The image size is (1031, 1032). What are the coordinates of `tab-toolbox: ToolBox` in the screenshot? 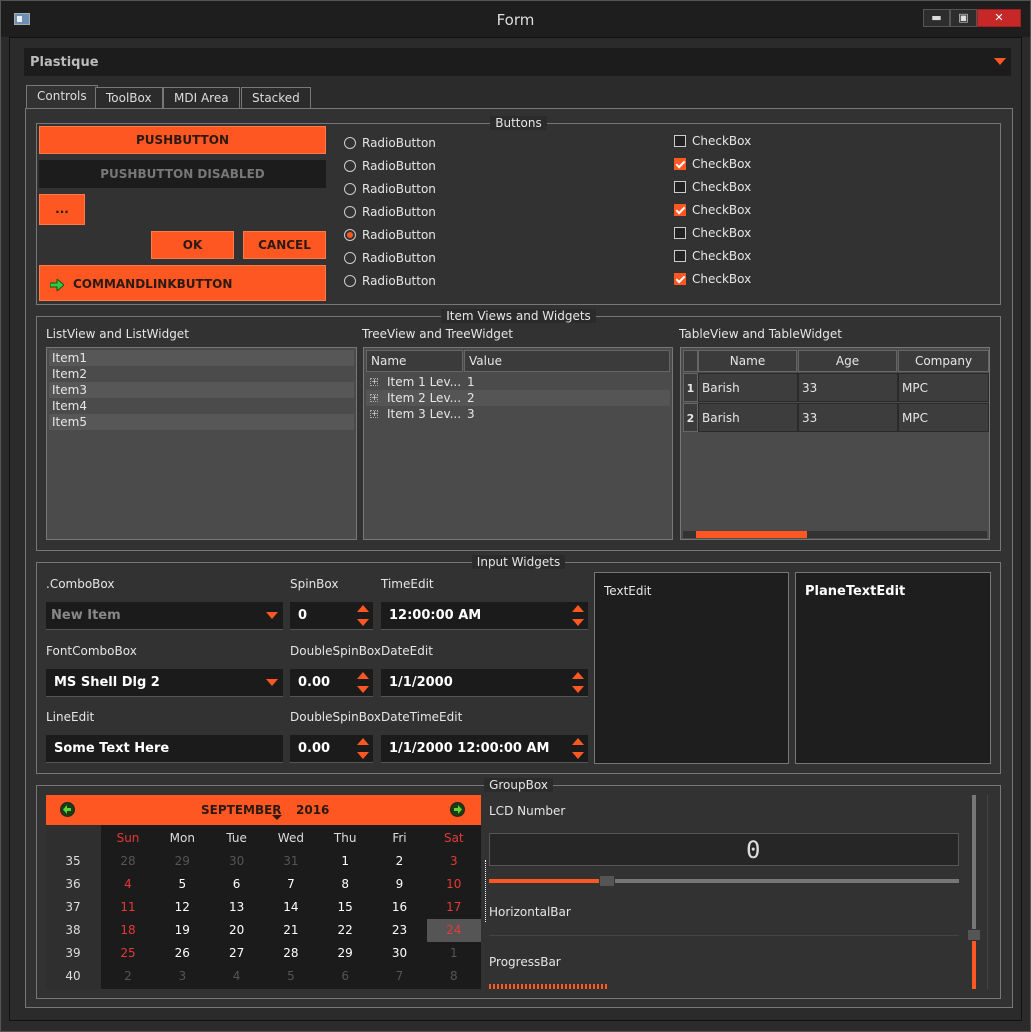 It's located at (129, 98).